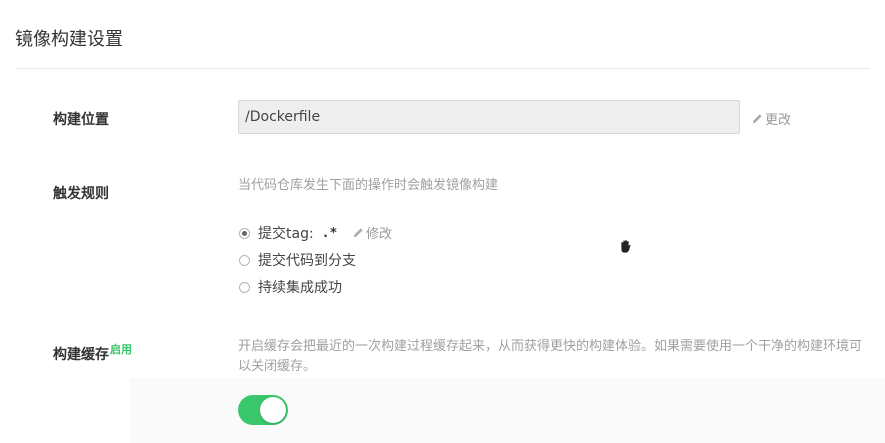  Describe the element at coordinates (778, 120) in the screenshot. I see `change-path-label: 更改` at that location.